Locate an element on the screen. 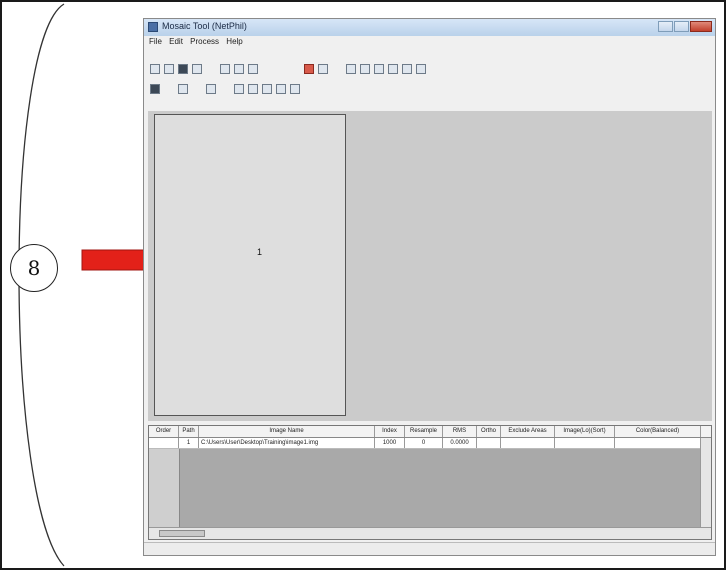 The width and height of the screenshot is (726, 570). col-image-lo-sort: Image(Lo)(Sort) is located at coordinates (585, 431).